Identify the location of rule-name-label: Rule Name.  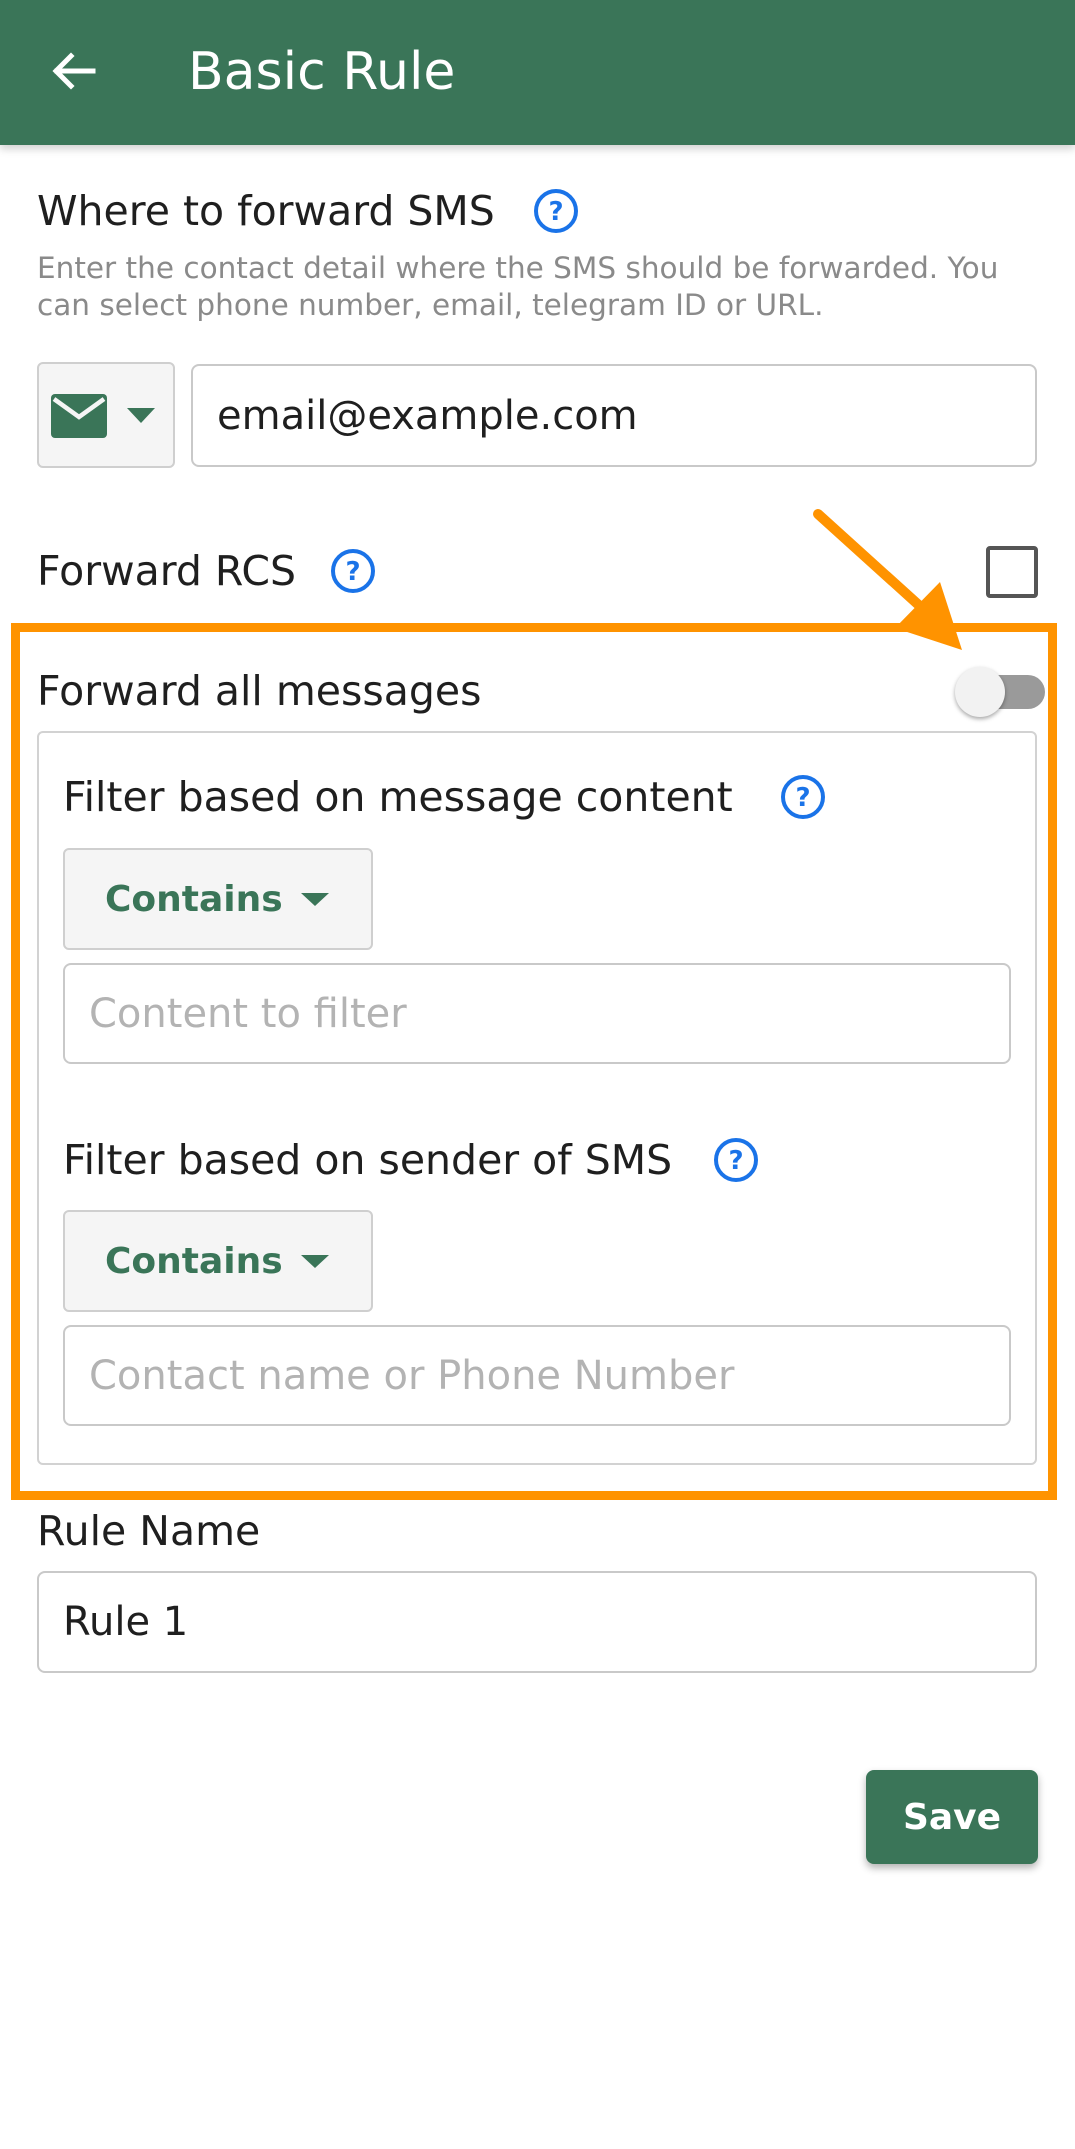
(149, 1531).